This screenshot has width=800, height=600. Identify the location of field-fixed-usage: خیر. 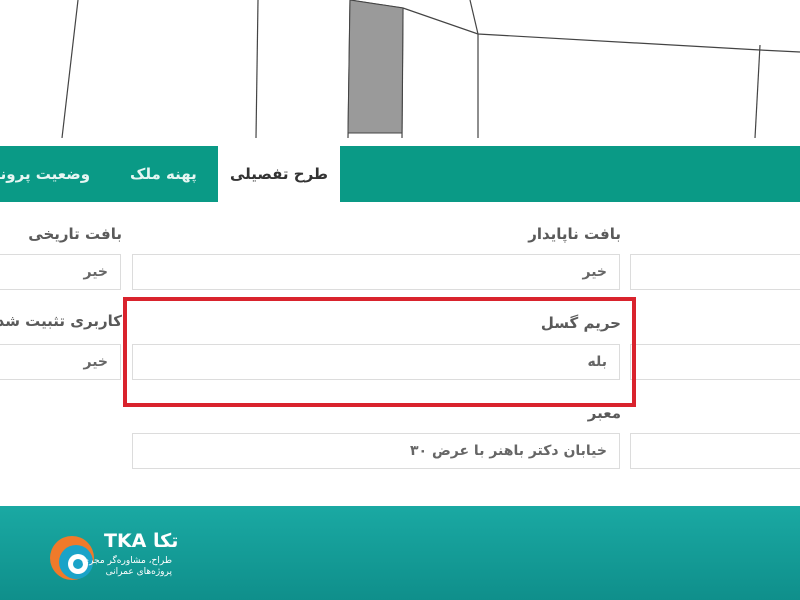
(60, 362).